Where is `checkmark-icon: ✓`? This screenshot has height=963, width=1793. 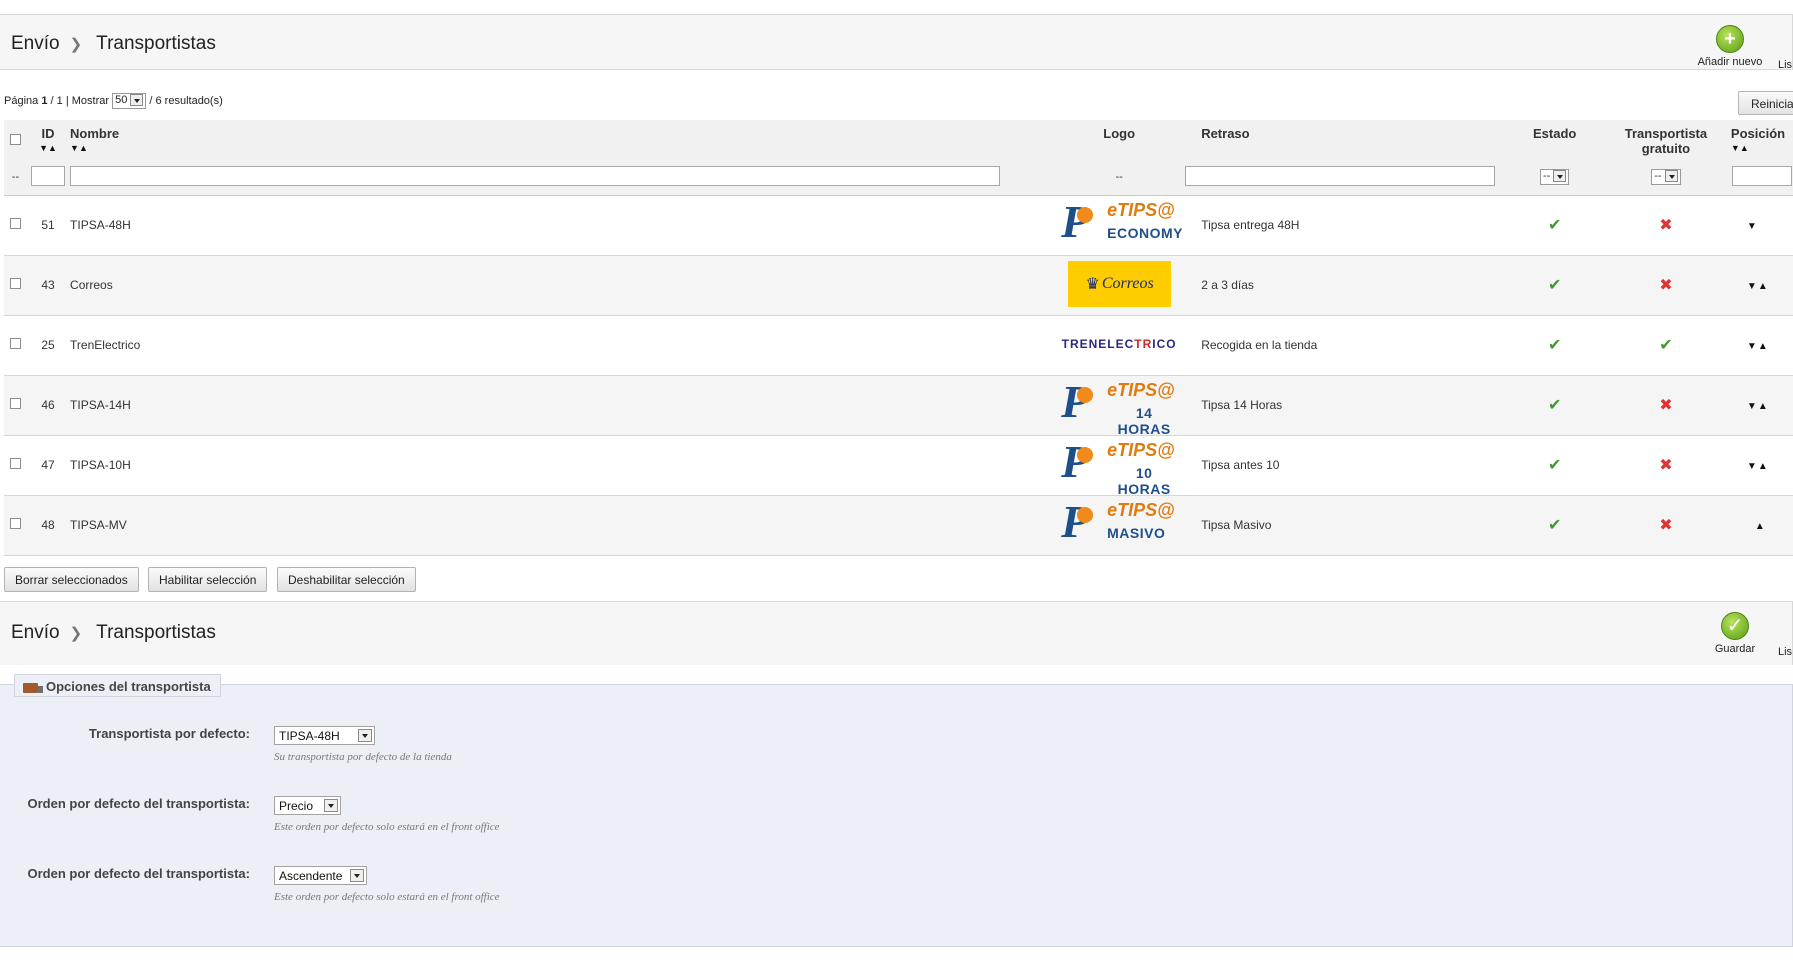
checkmark-icon: ✓ is located at coordinates (1735, 626).